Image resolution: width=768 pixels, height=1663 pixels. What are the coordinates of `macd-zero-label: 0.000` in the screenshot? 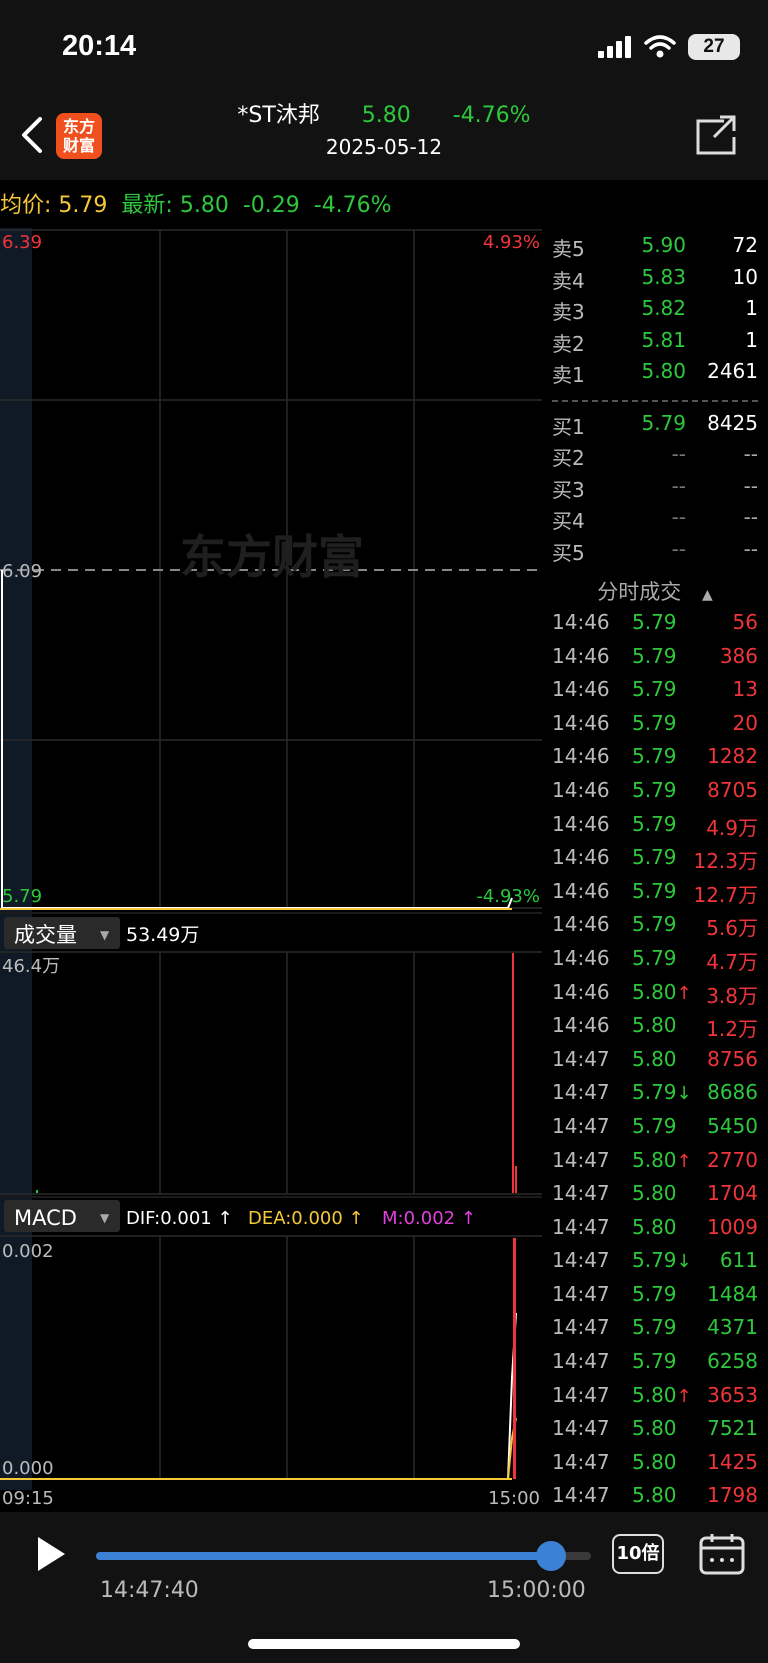 It's located at (28, 1468).